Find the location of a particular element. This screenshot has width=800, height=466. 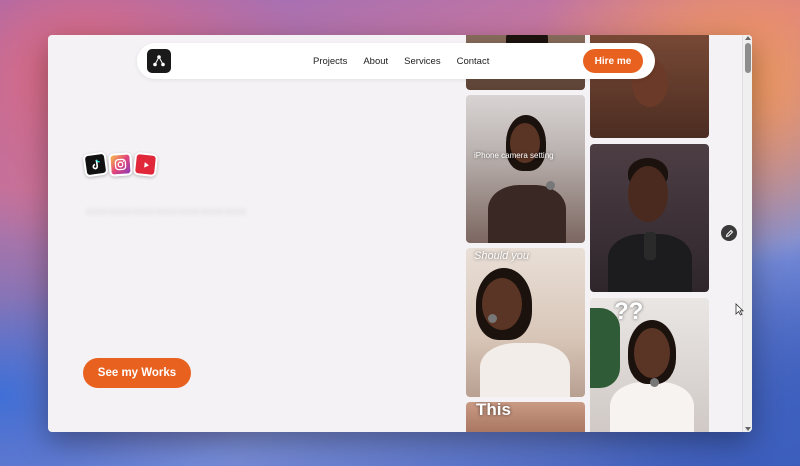

see-my-works-button: See my Works is located at coordinates (137, 373).